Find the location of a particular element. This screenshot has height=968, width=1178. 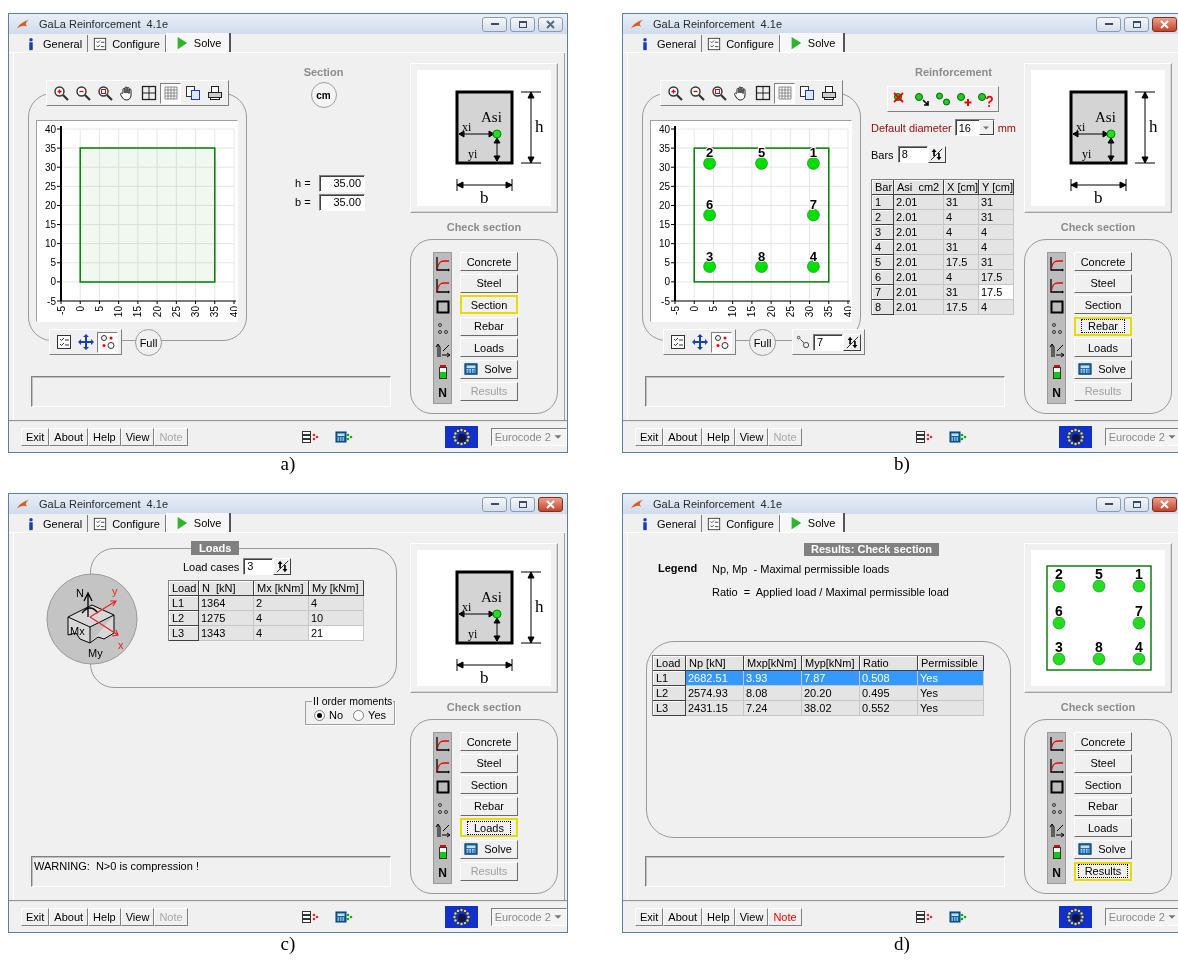

copy-icon is located at coordinates (806, 93).